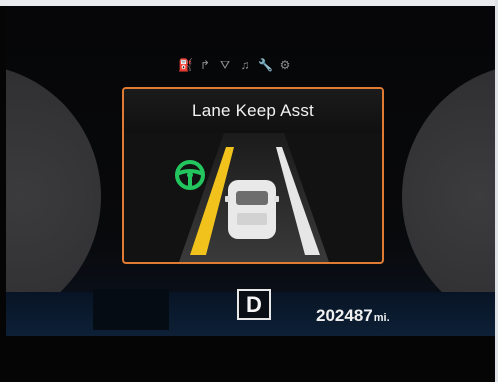  Describe the element at coordinates (381, 318) in the screenshot. I see `odometer-unit: mi.` at that location.